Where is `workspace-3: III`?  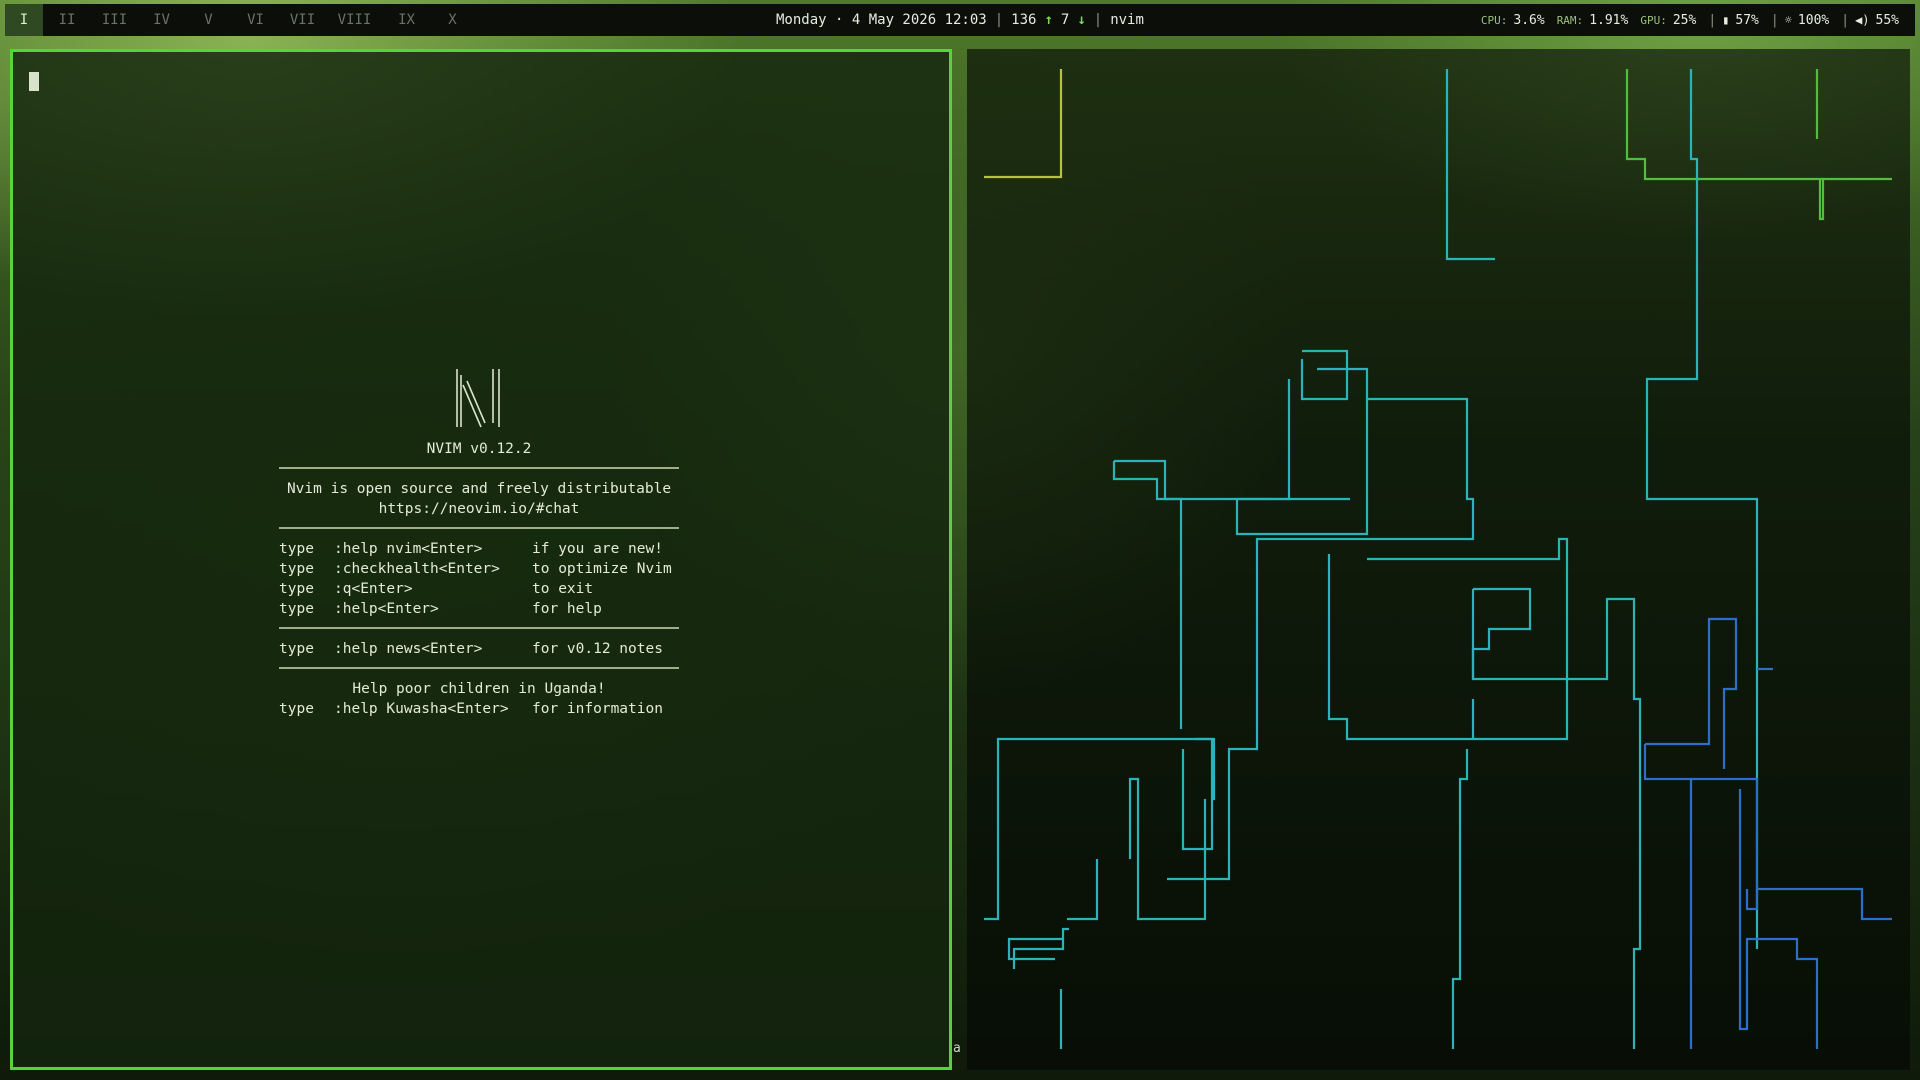
workspace-3: III is located at coordinates (114, 20).